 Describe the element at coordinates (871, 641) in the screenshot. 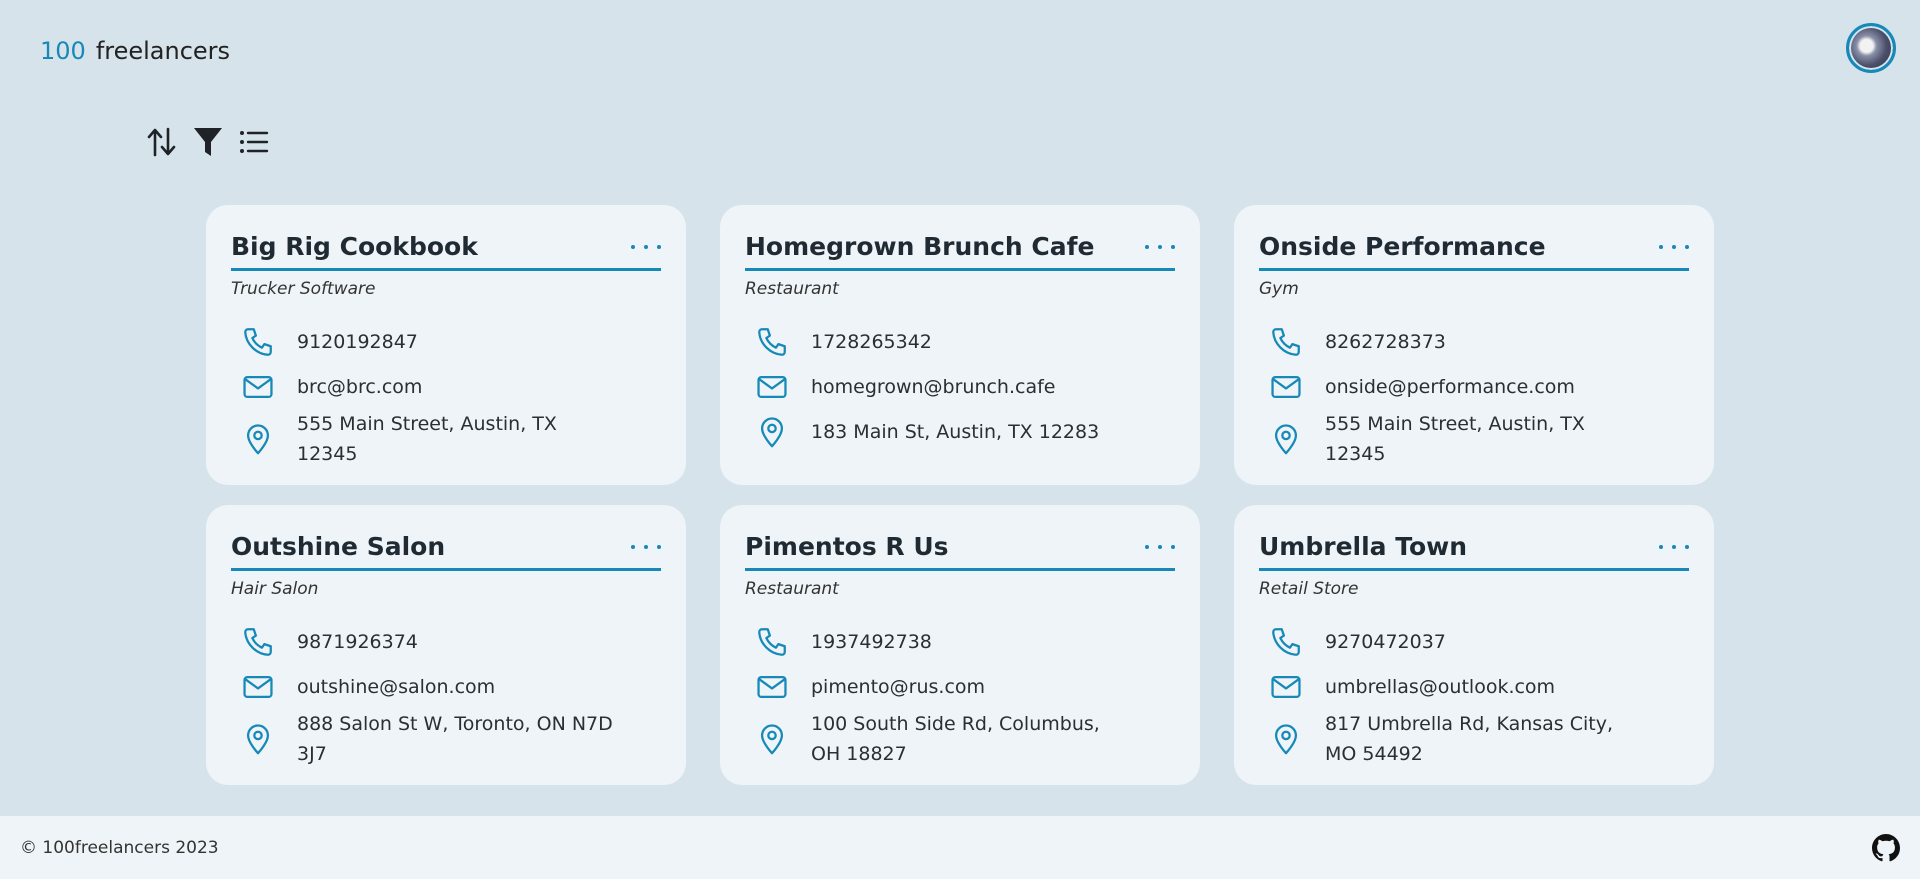

I see `phone-number: 1937492738` at that location.